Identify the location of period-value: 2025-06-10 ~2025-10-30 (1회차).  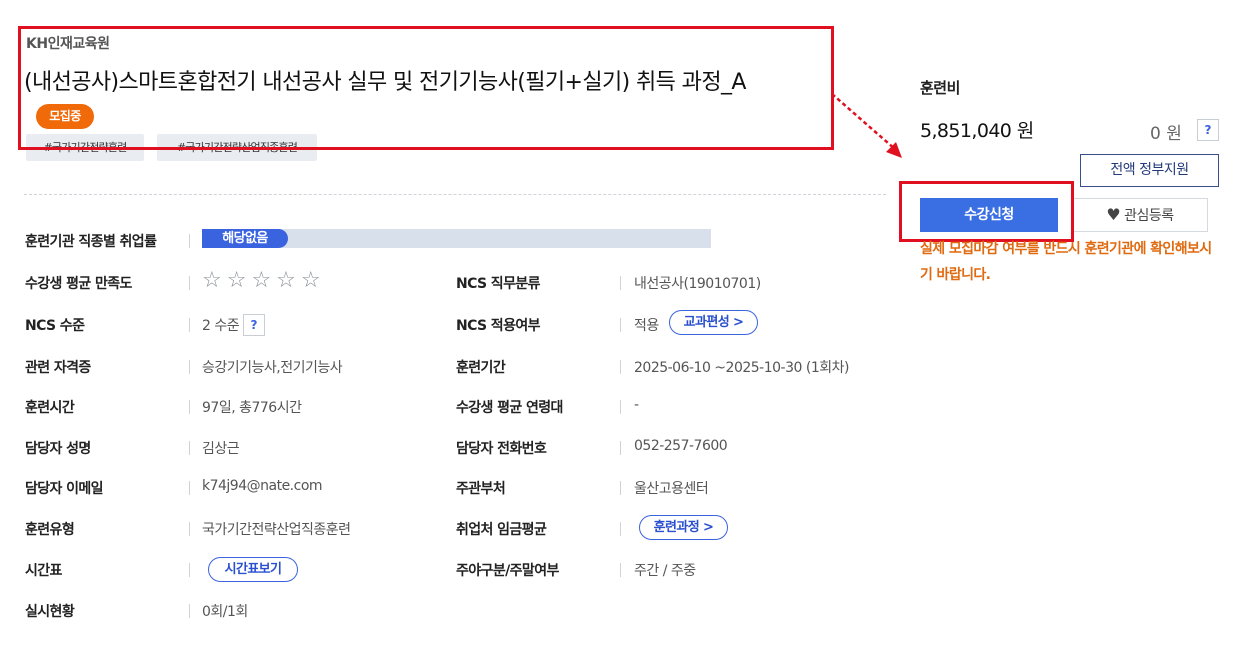
(741, 368).